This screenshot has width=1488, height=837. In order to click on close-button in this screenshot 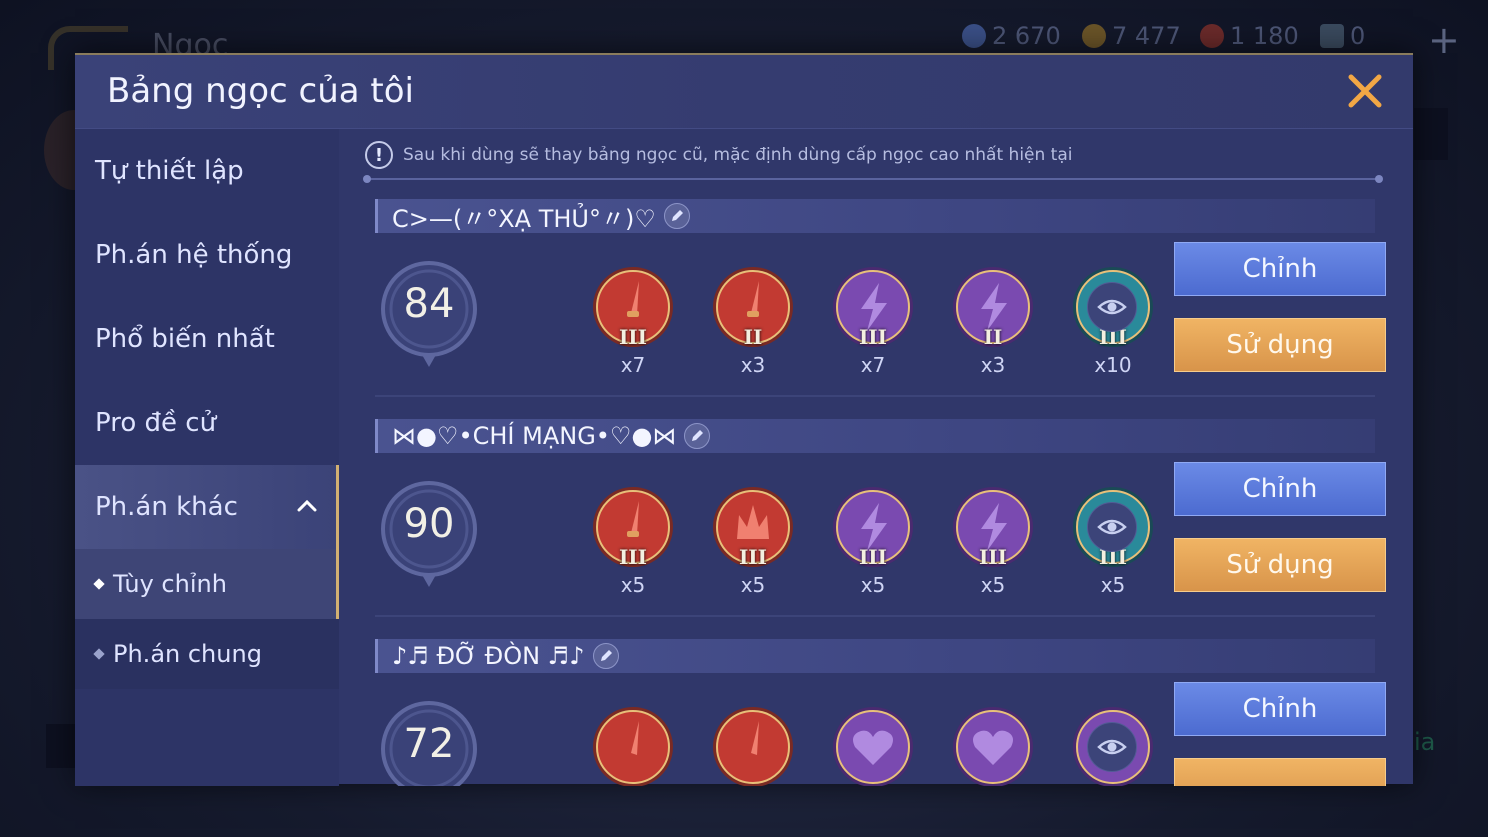, I will do `click(1365, 91)`.